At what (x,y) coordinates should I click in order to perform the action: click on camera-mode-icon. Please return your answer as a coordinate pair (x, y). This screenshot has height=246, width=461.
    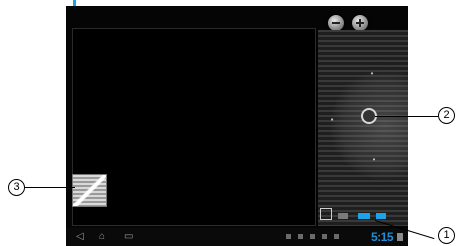
    Looking at the image, I should click on (381, 216).